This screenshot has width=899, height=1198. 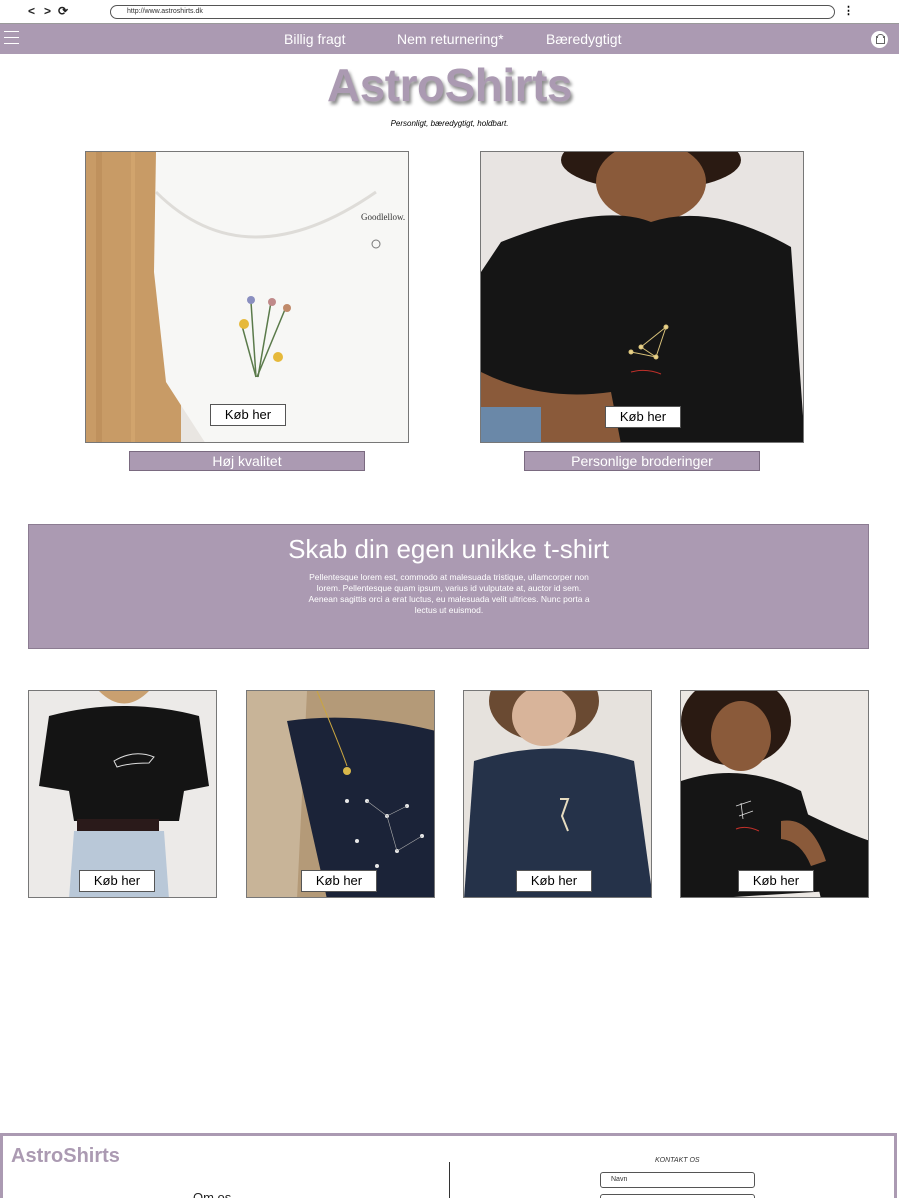 I want to click on caption-personlige-broderinger: Personlige broderinger, so click(x=642, y=461).